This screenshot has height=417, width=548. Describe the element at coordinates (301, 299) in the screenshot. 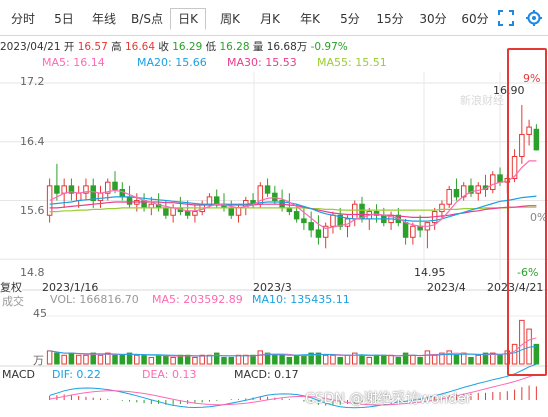

I see `volume-ma10-label: MA10: 135435.11` at that location.